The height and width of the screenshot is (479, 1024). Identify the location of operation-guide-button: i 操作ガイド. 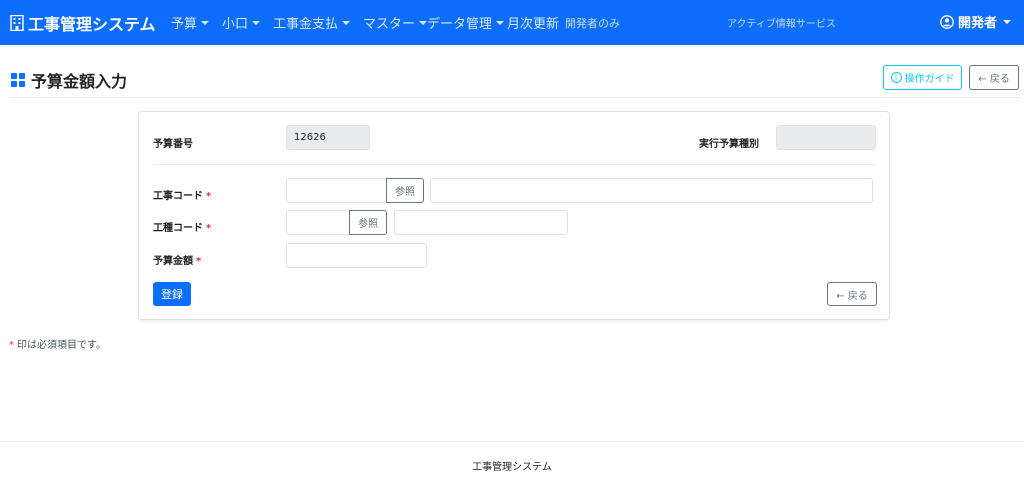
(922, 77).